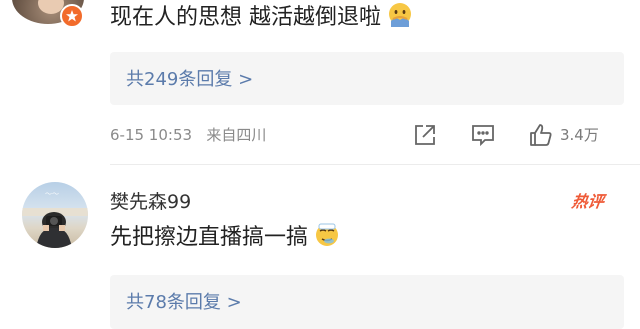 This screenshot has width=640, height=329. Describe the element at coordinates (55, 215) in the screenshot. I see `commenter-avatar: ～～` at that location.